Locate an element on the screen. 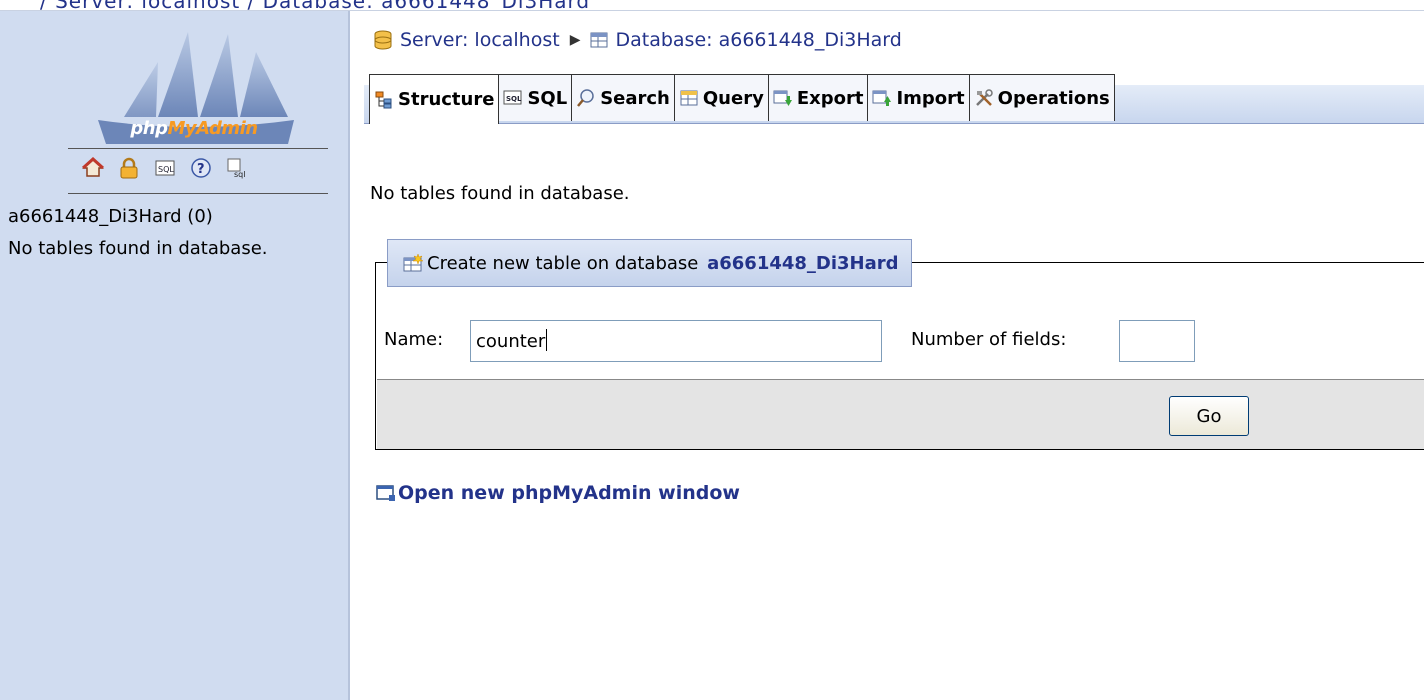  home-icon is located at coordinates (93, 168).